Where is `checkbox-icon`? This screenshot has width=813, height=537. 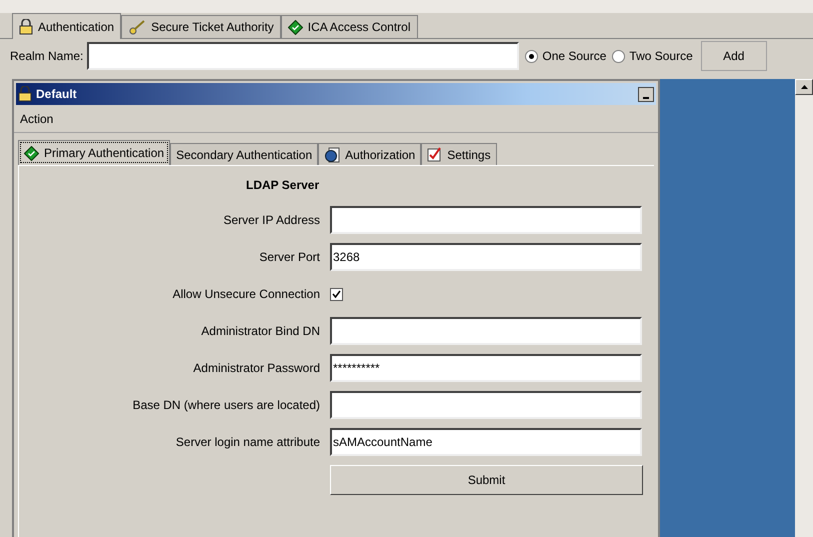
checkbox-icon is located at coordinates (434, 154).